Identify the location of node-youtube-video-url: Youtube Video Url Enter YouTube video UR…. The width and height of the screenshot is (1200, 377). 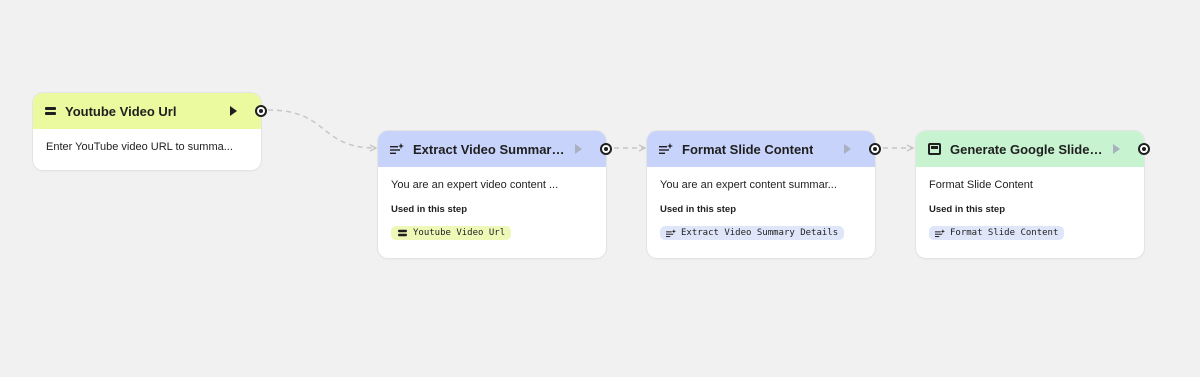
(150, 131).